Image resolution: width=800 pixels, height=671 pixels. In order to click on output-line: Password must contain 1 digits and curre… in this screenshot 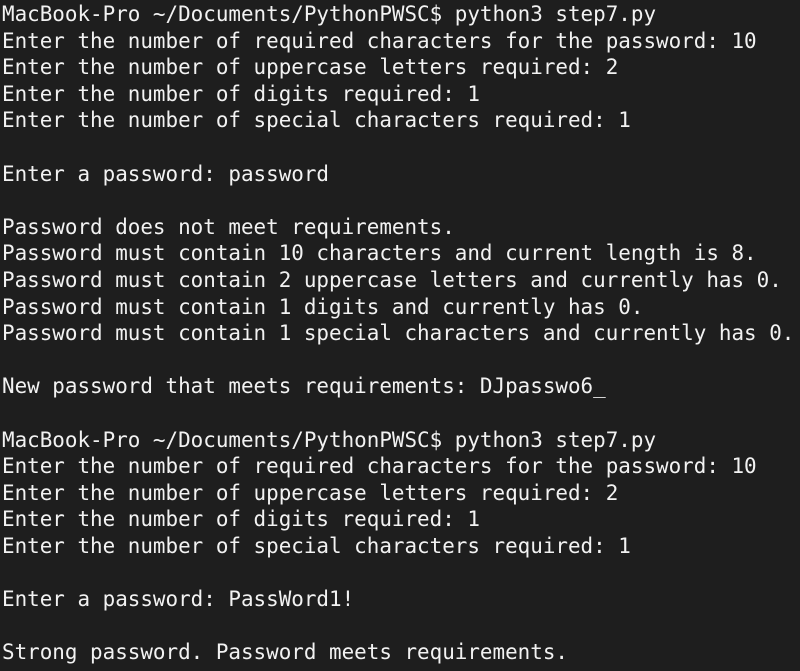, I will do `click(323, 306)`.